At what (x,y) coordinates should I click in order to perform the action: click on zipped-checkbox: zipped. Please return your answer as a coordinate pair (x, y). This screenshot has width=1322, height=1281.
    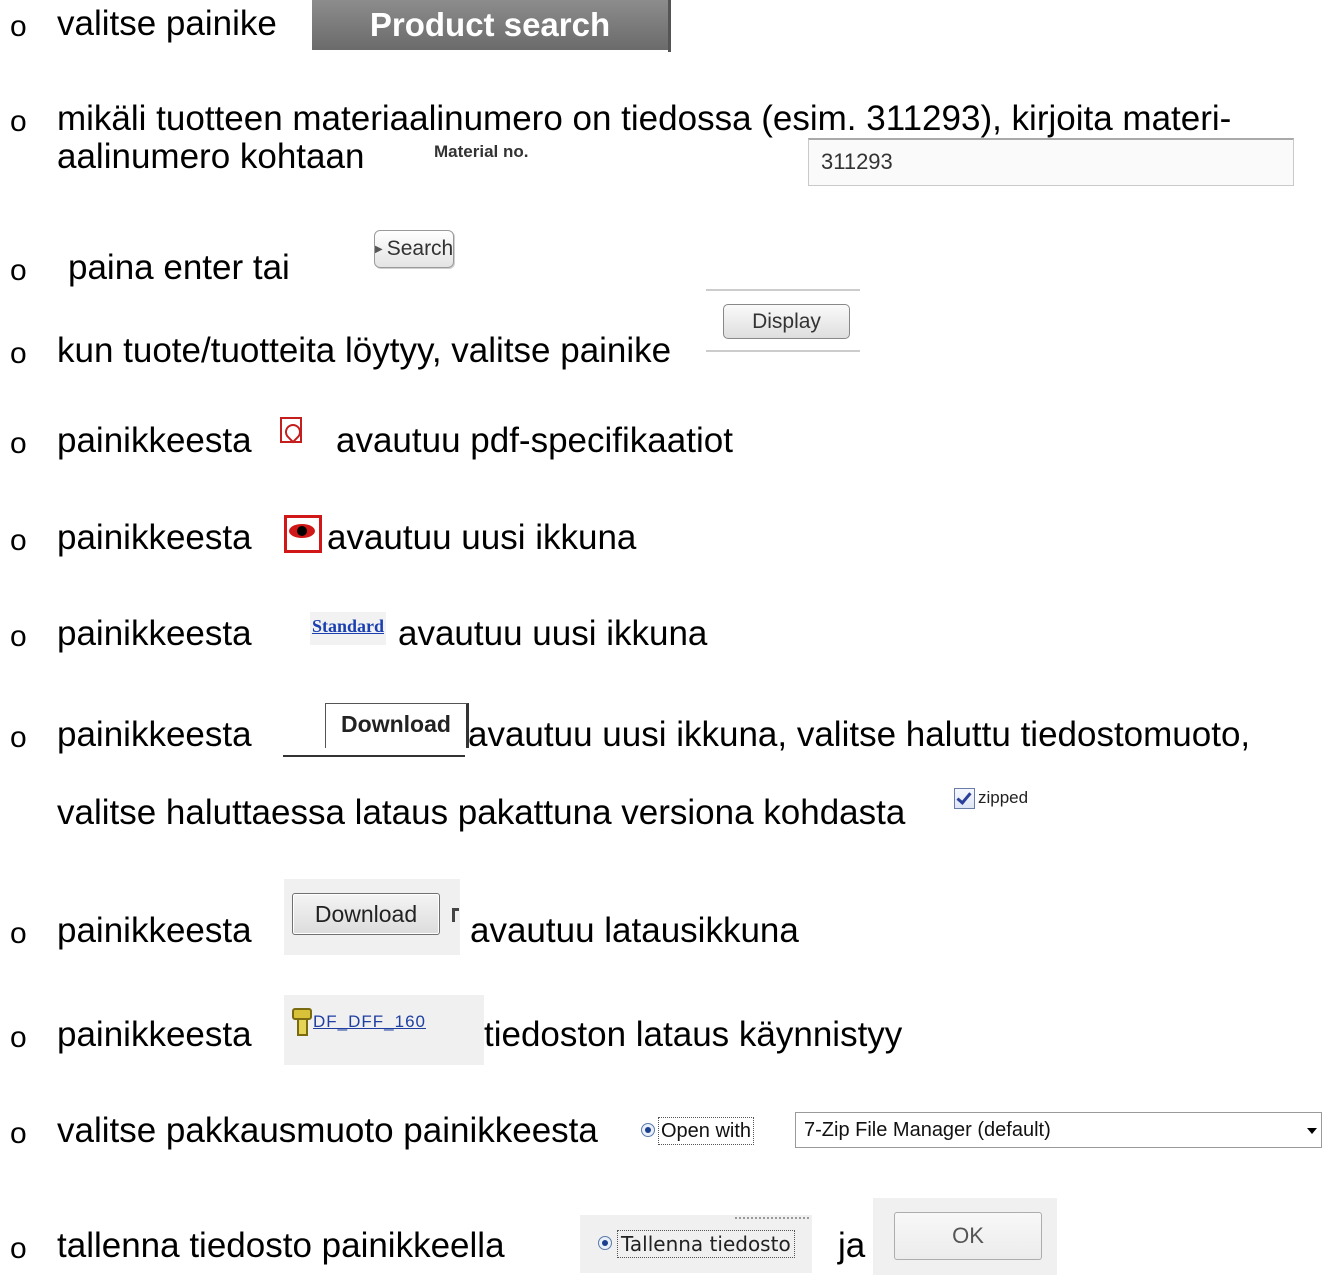
    Looking at the image, I should click on (1012, 801).